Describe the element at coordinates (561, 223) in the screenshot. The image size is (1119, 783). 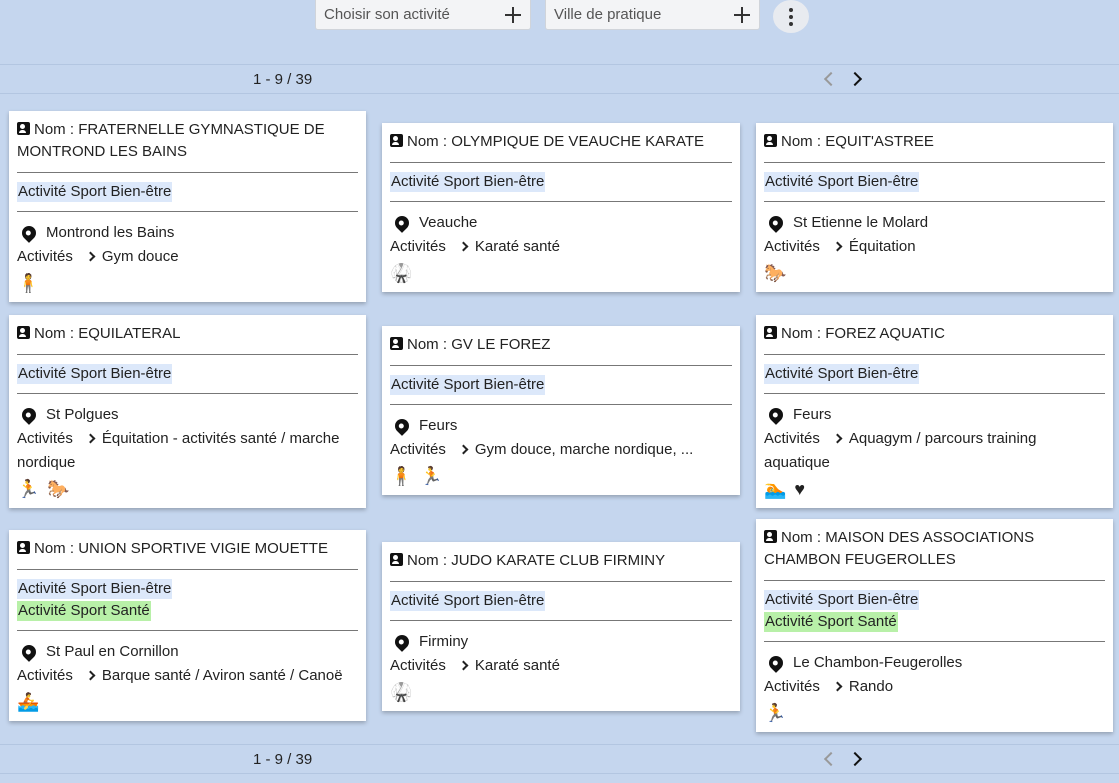
I see `location: Veauche` at that location.